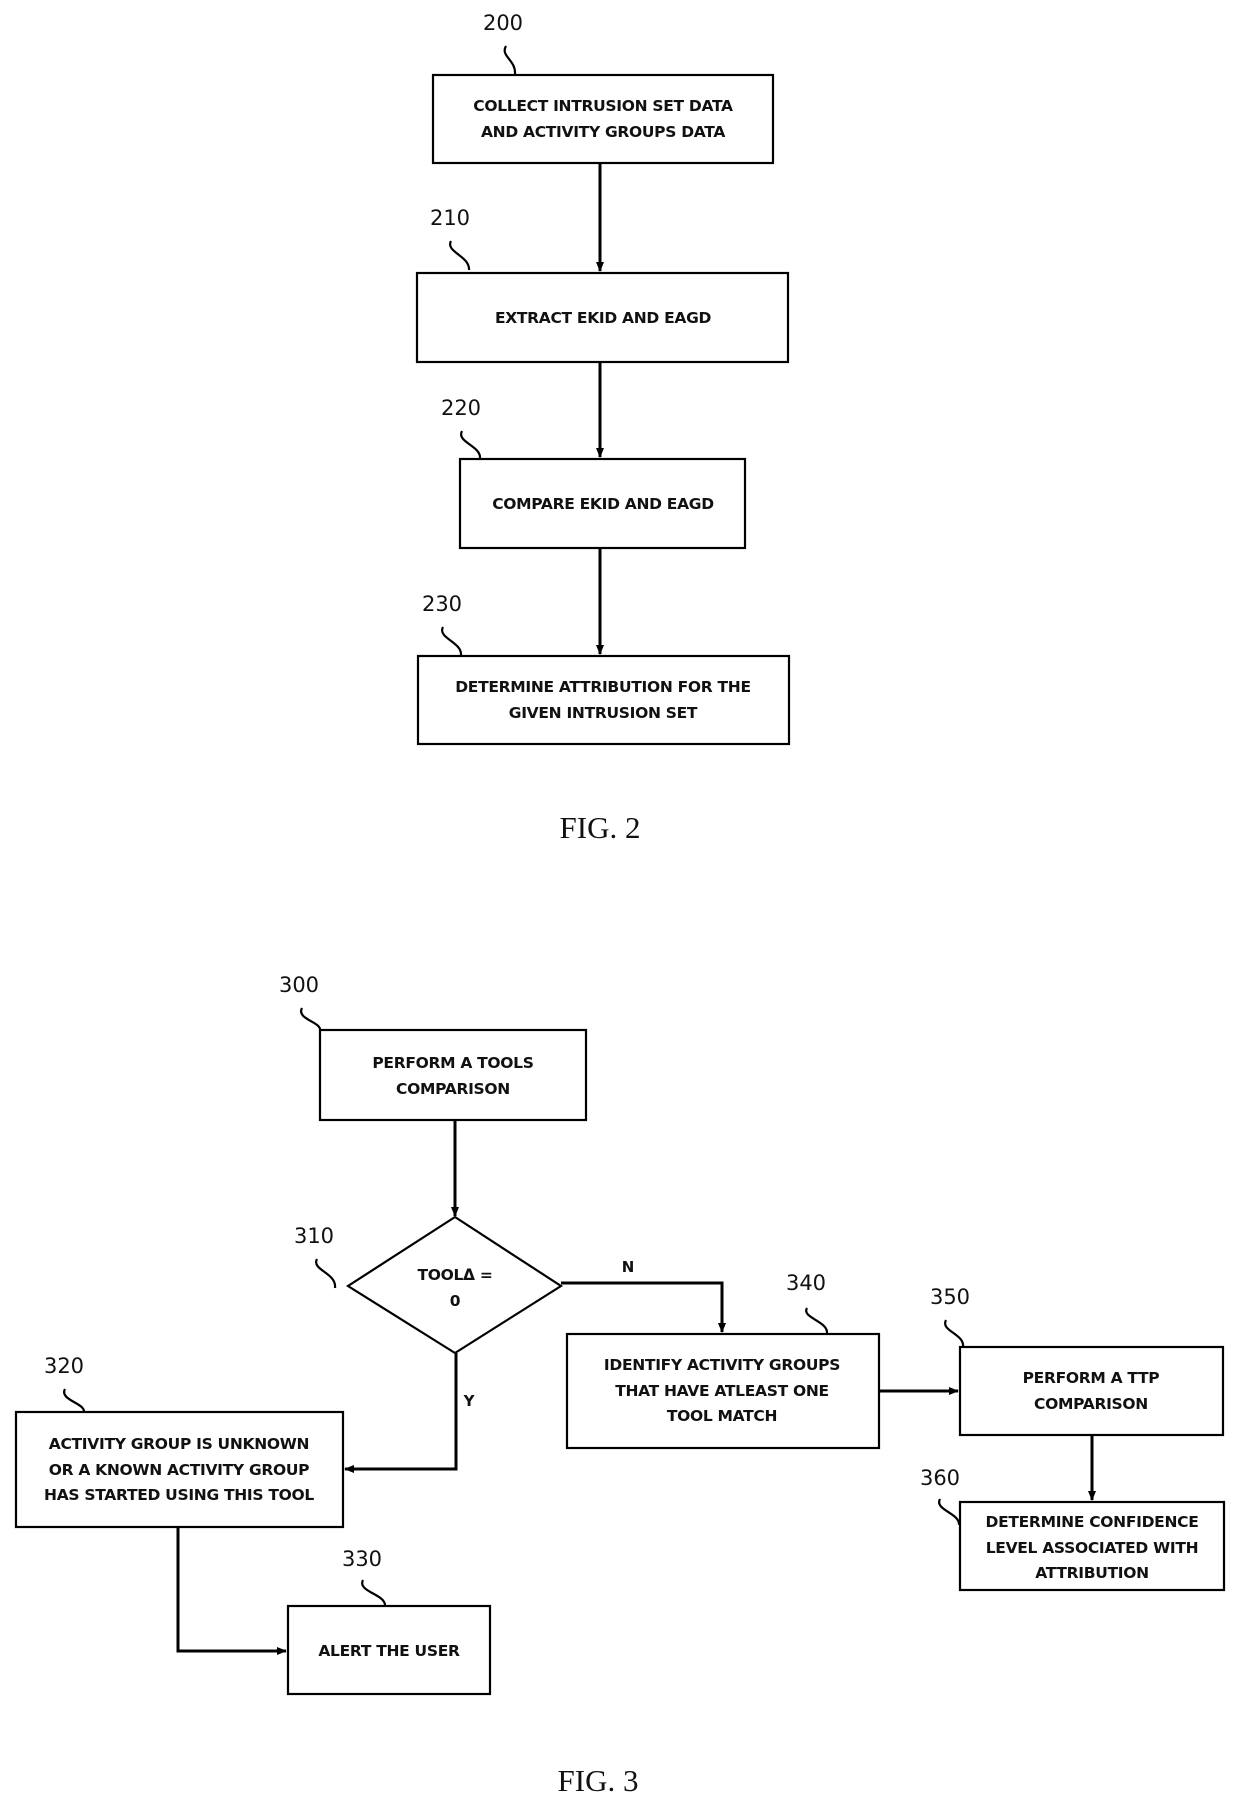  I want to click on figure-caption-3: FIG. 3, so click(598, 1780).